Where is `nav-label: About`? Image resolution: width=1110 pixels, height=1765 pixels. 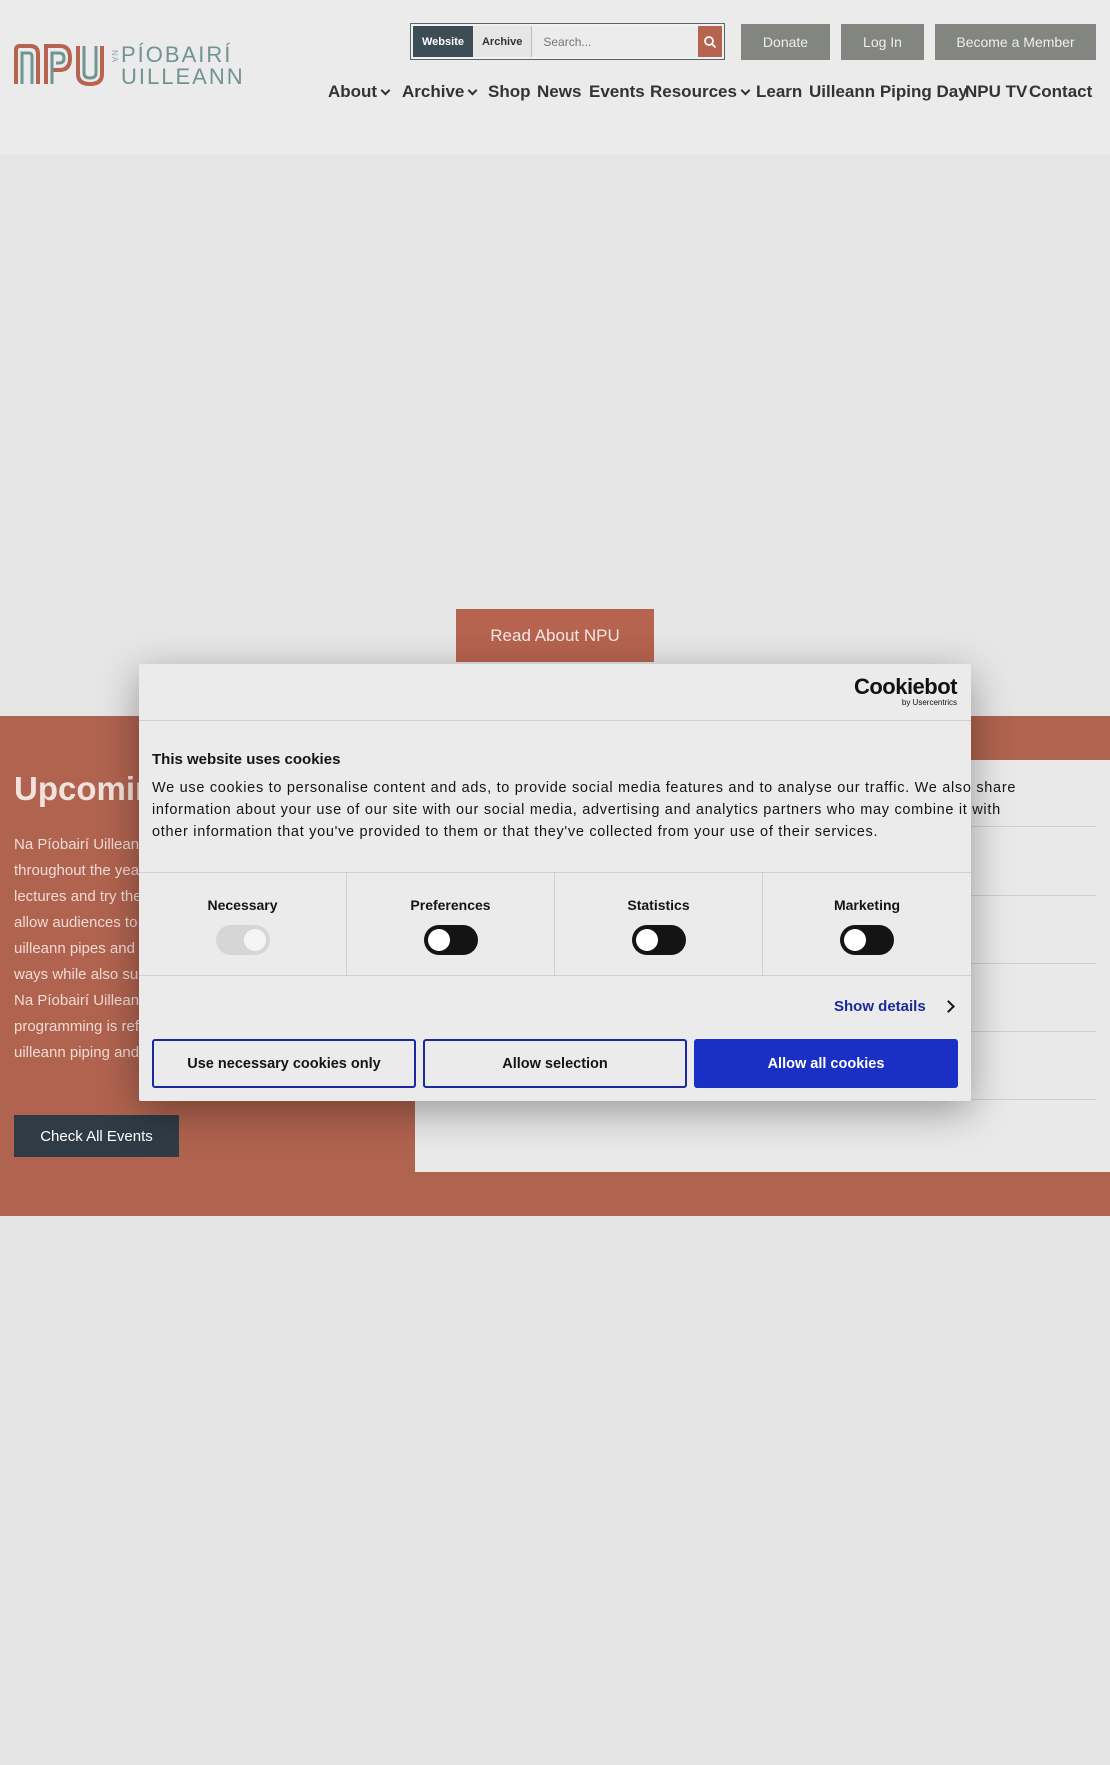 nav-label: About is located at coordinates (353, 91).